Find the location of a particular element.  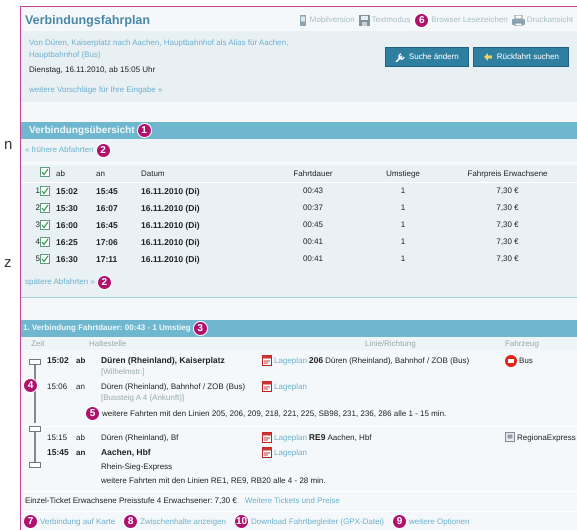

table-cell: 00:41 is located at coordinates (313, 242).